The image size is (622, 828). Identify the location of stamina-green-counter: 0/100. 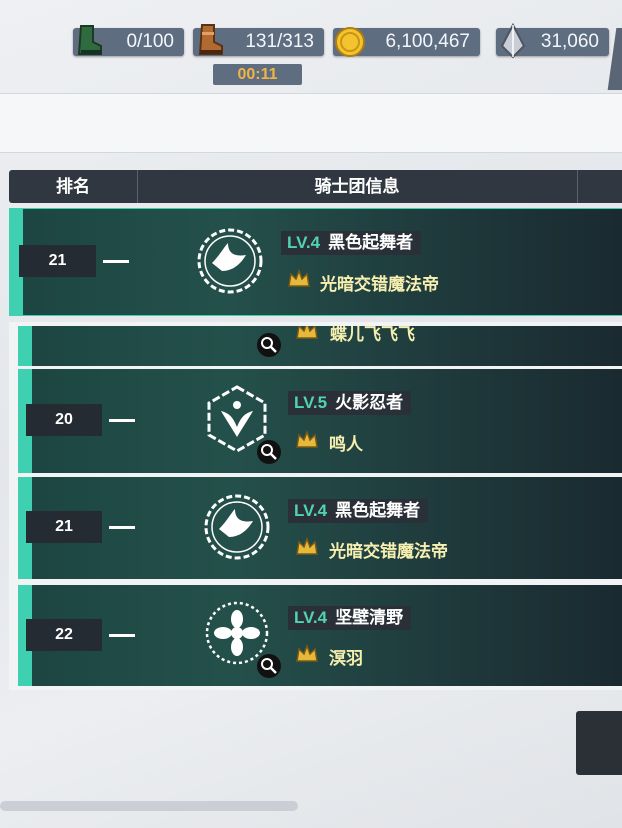
(128, 40).